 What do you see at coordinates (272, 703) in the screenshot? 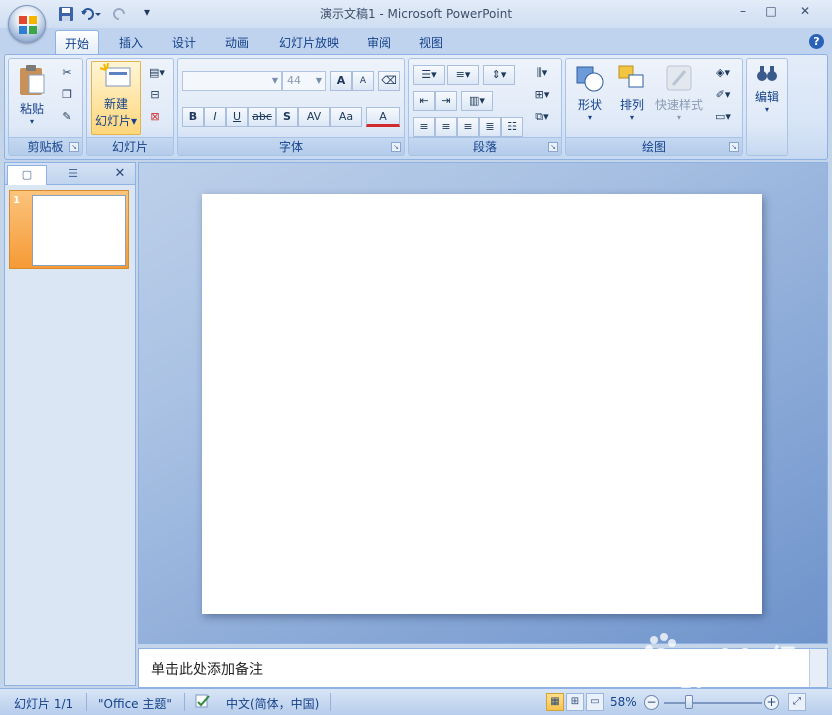
I see `language-status: 中文(简体，中国)` at bounding box center [272, 703].